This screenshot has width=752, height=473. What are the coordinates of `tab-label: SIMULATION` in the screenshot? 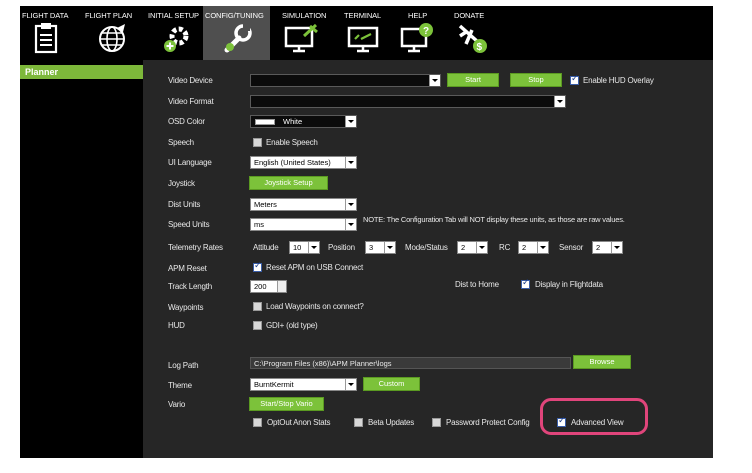 It's located at (304, 15).